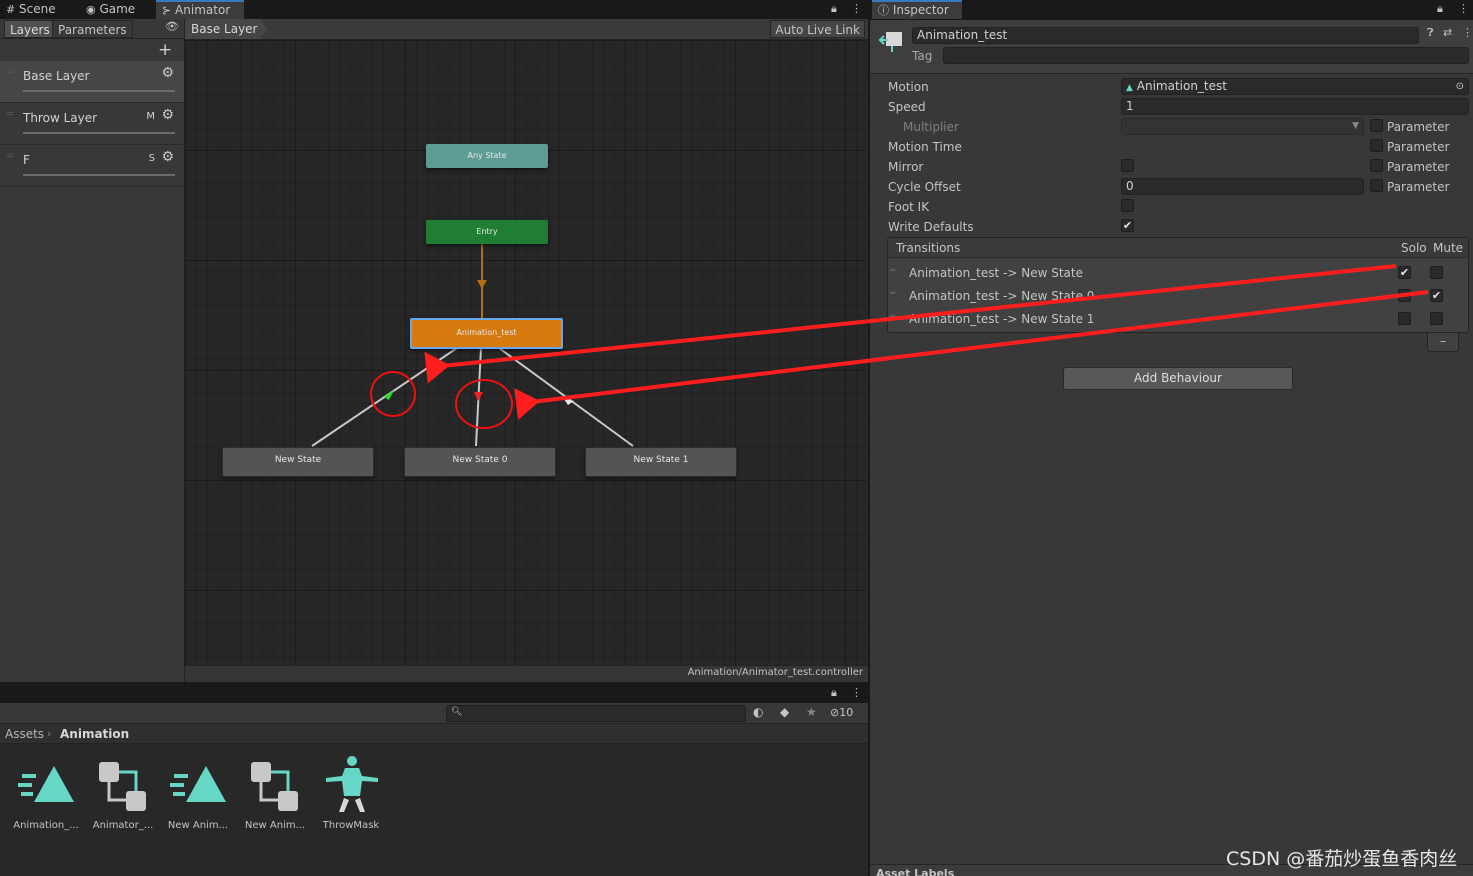 Image resolution: width=1473 pixels, height=876 pixels. Describe the element at coordinates (1295, 106) in the screenshot. I see `speed-field: 1` at that location.